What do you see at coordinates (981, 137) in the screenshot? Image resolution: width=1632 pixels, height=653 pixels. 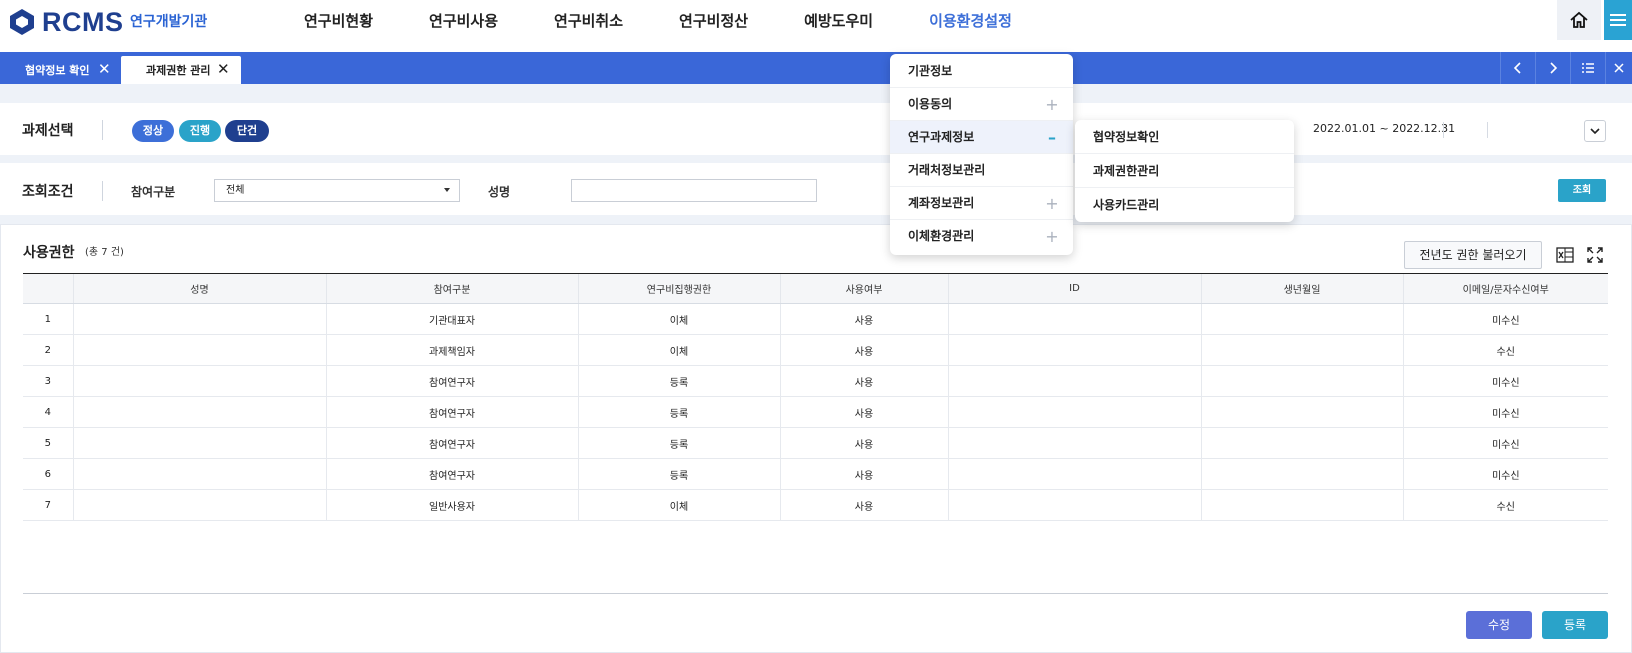 I see `menu-item-research-task-info: 연구과제정보 –` at bounding box center [981, 137].